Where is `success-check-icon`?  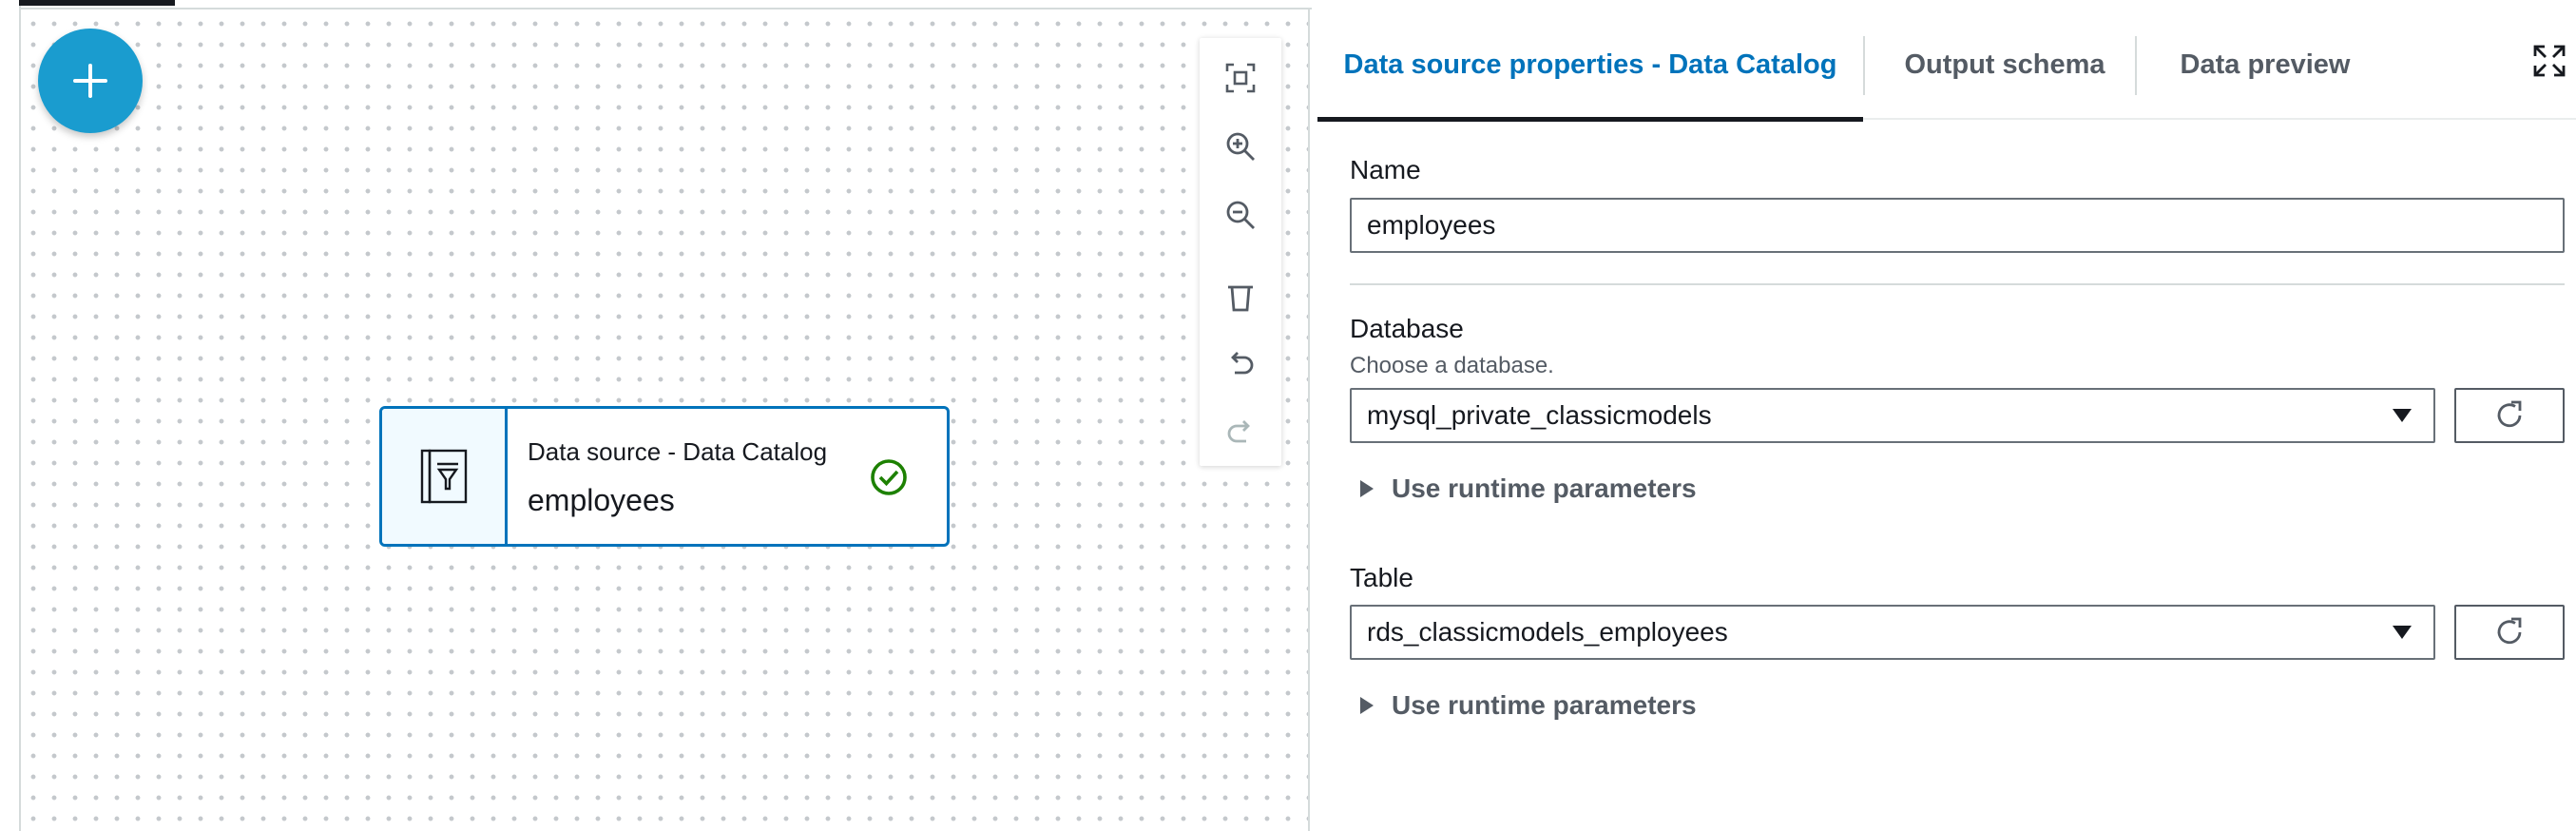
success-check-icon is located at coordinates (889, 477).